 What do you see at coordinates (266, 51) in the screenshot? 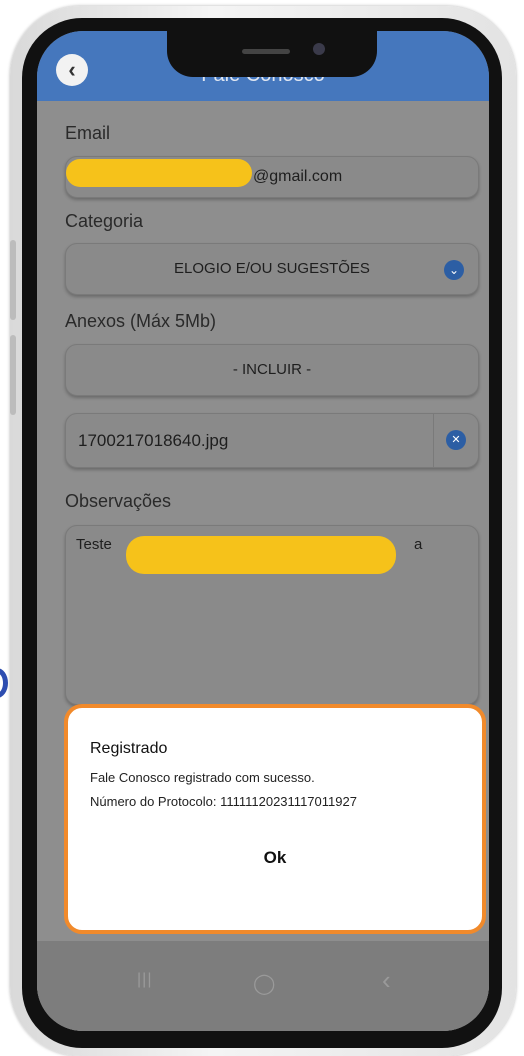
I see `speaker-grille` at bounding box center [266, 51].